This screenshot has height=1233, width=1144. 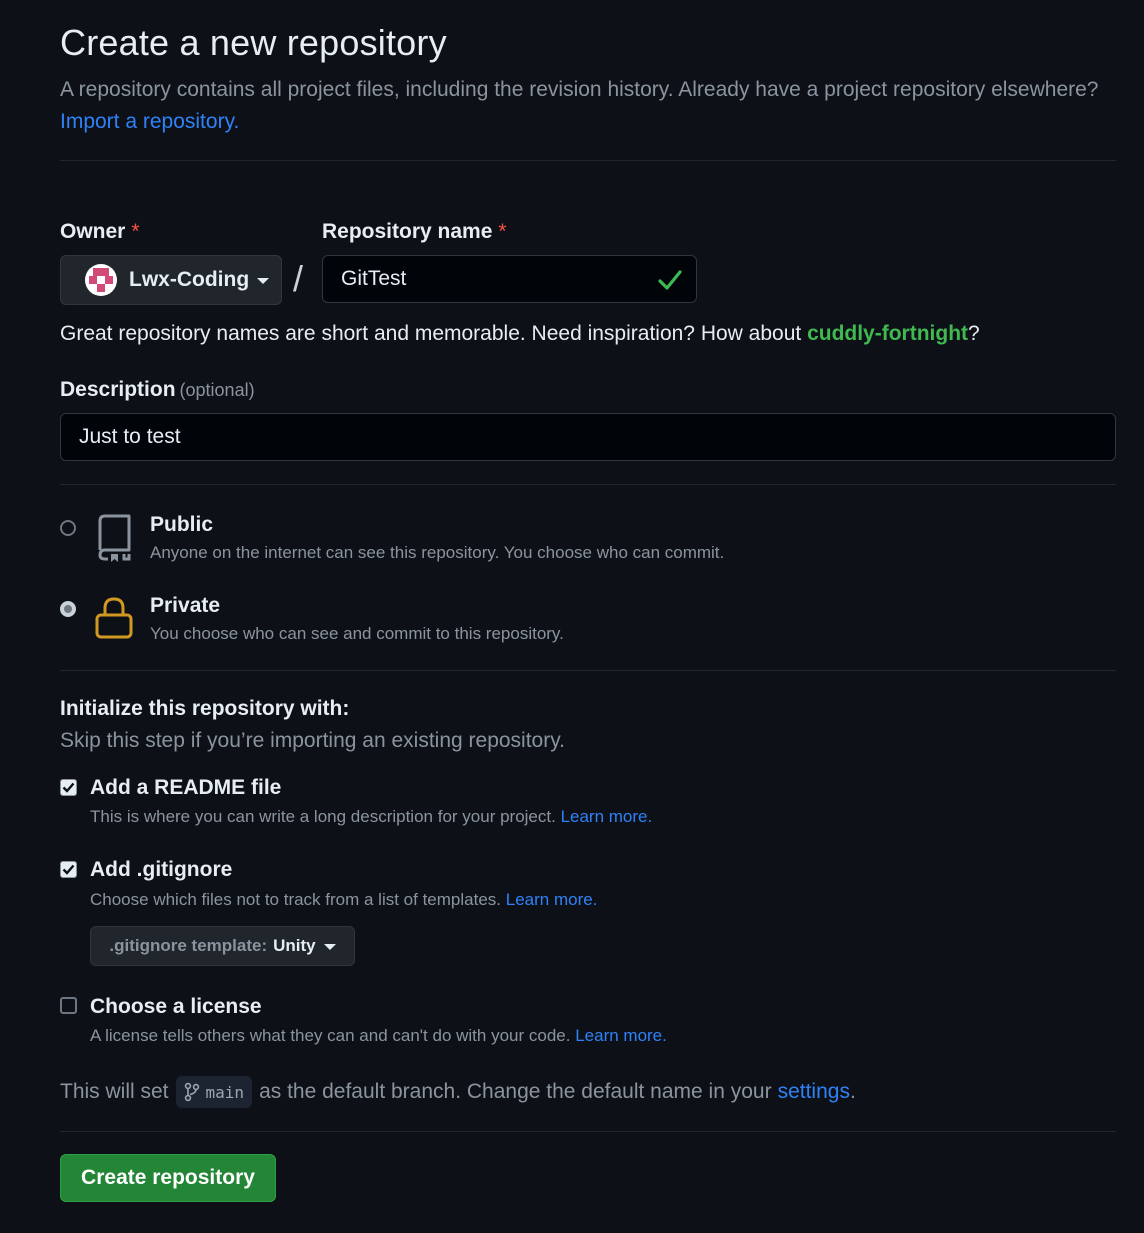 I want to click on branch-note-end: ., so click(x=852, y=1091).